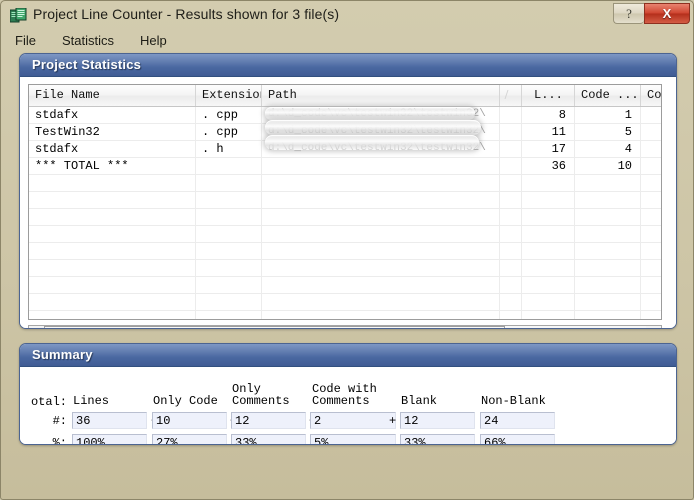  What do you see at coordinates (348, 65) in the screenshot?
I see `project-statistics-header: Project Statistics` at bounding box center [348, 65].